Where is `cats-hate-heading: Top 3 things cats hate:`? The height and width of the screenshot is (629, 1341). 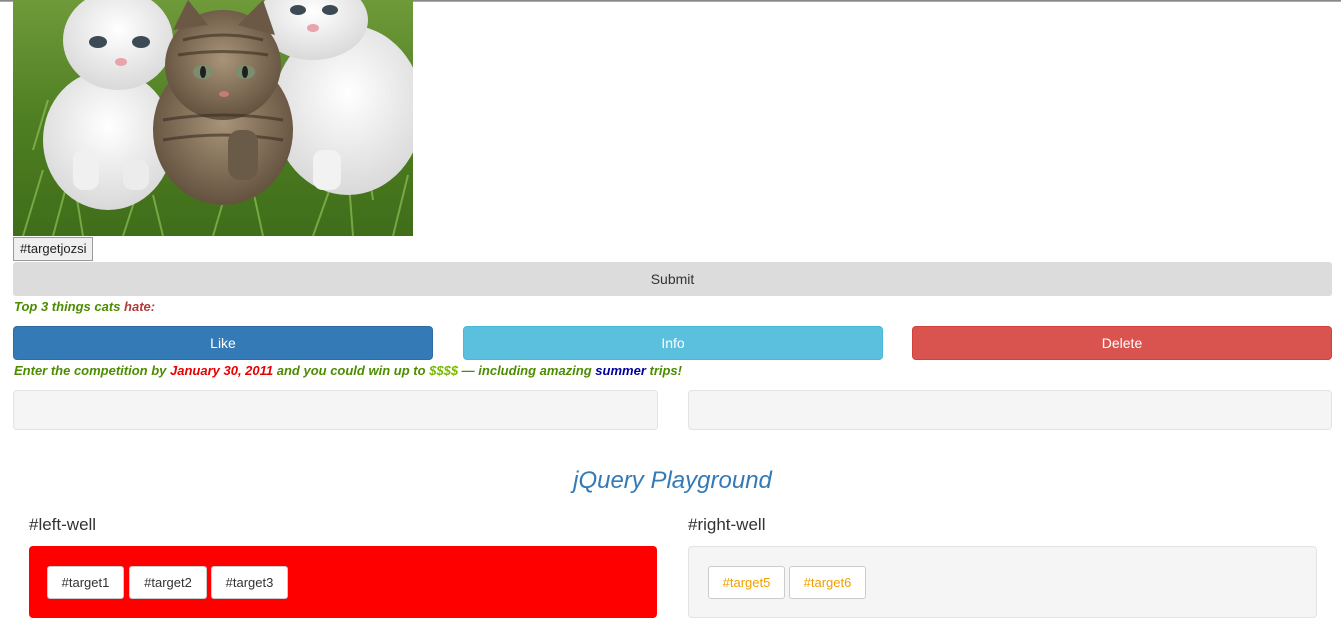 cats-hate-heading: Top 3 things cats hate: is located at coordinates (84, 306).